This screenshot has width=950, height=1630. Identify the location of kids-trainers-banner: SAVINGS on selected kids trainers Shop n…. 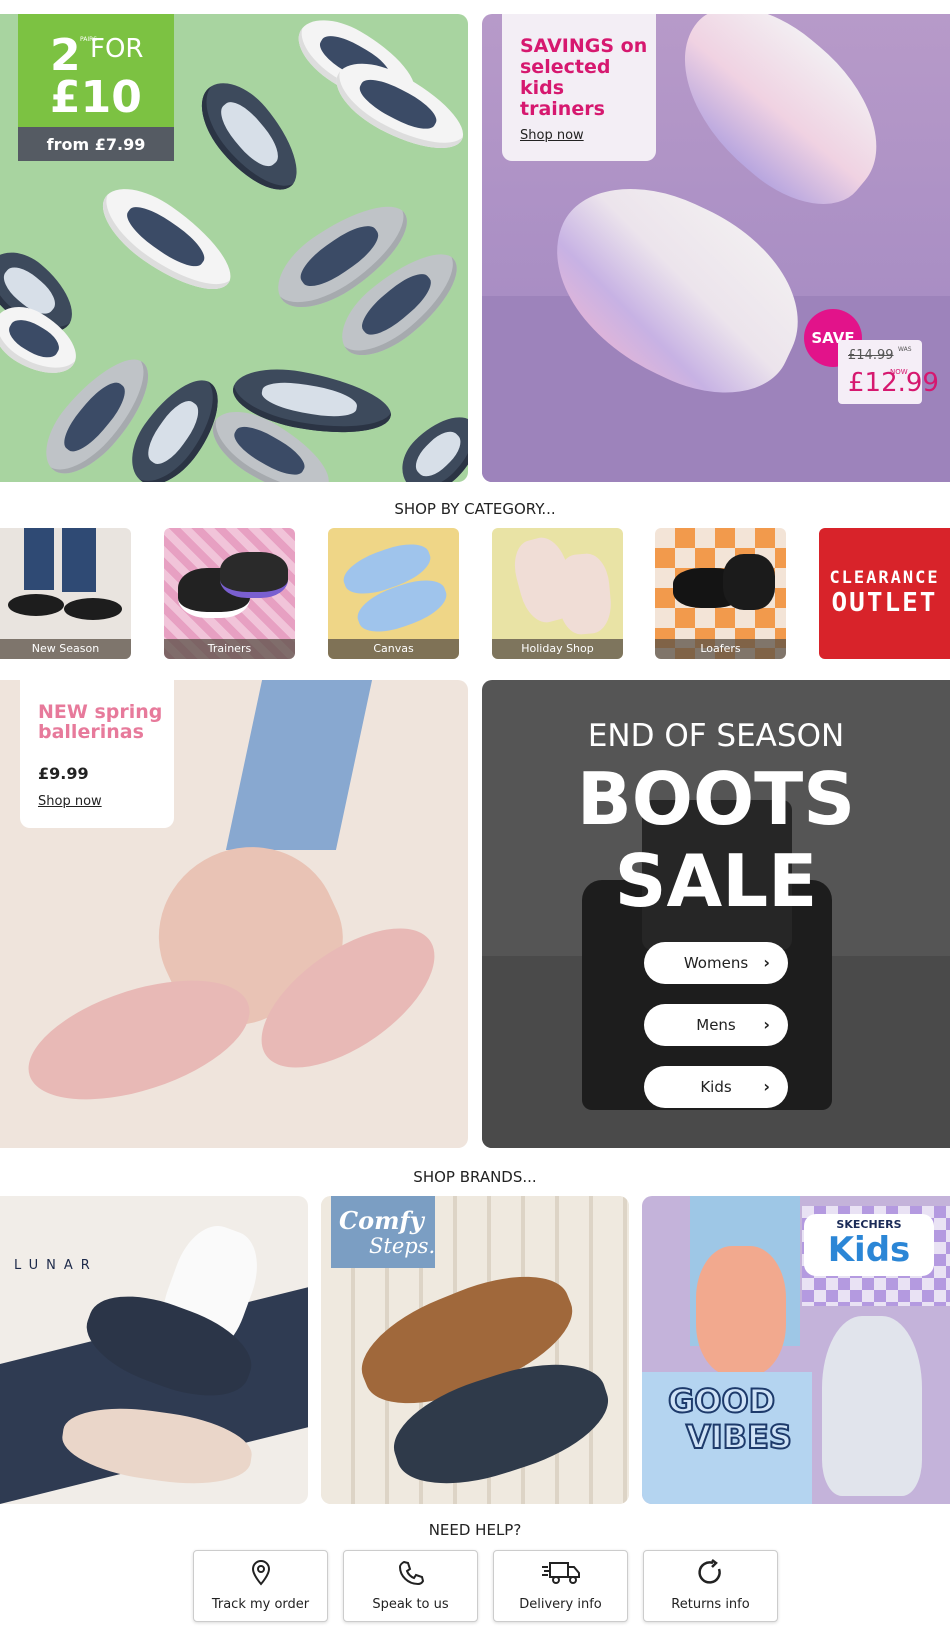
(716, 248).